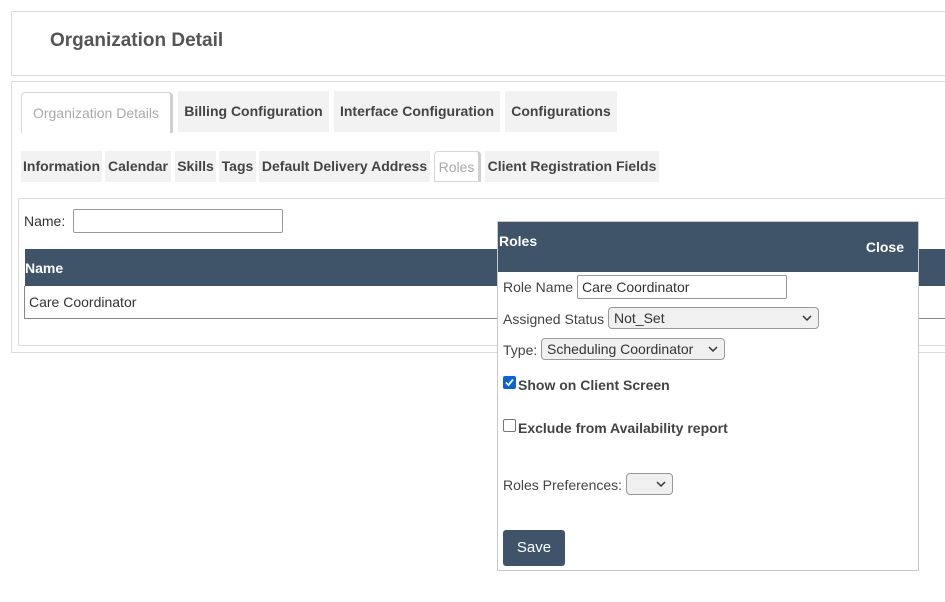  What do you see at coordinates (97, 112) in the screenshot?
I see `tab-organization-details: Organization Details` at bounding box center [97, 112].